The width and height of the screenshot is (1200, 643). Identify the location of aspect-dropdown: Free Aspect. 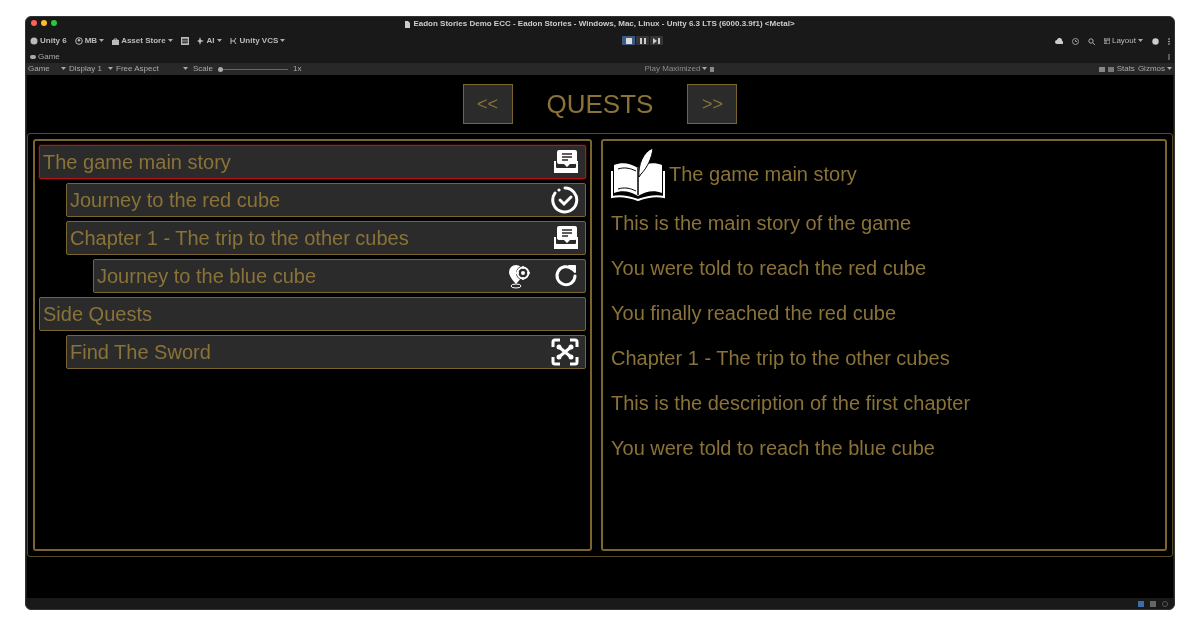
(152, 69).